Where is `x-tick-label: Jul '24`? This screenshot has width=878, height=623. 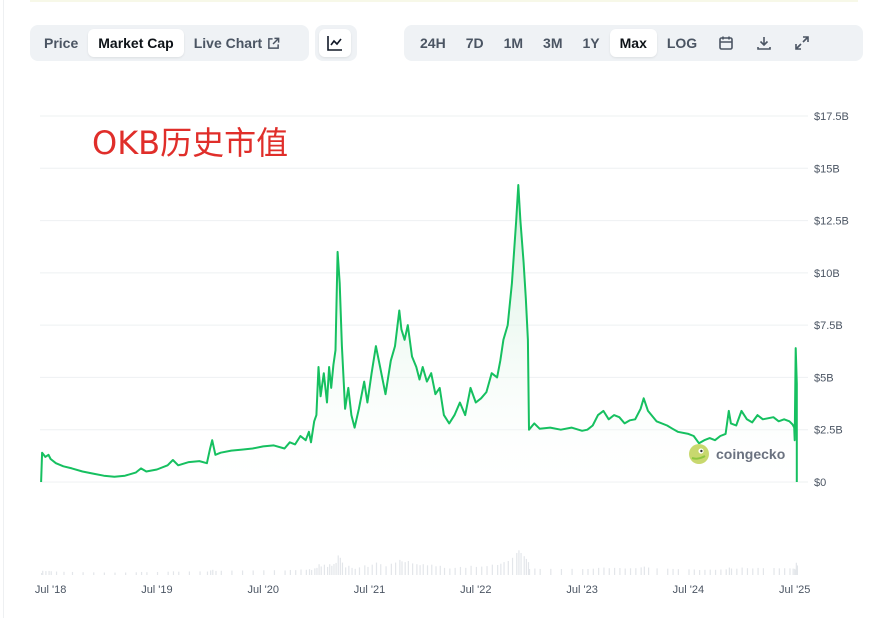
x-tick-label: Jul '24 is located at coordinates (688, 590).